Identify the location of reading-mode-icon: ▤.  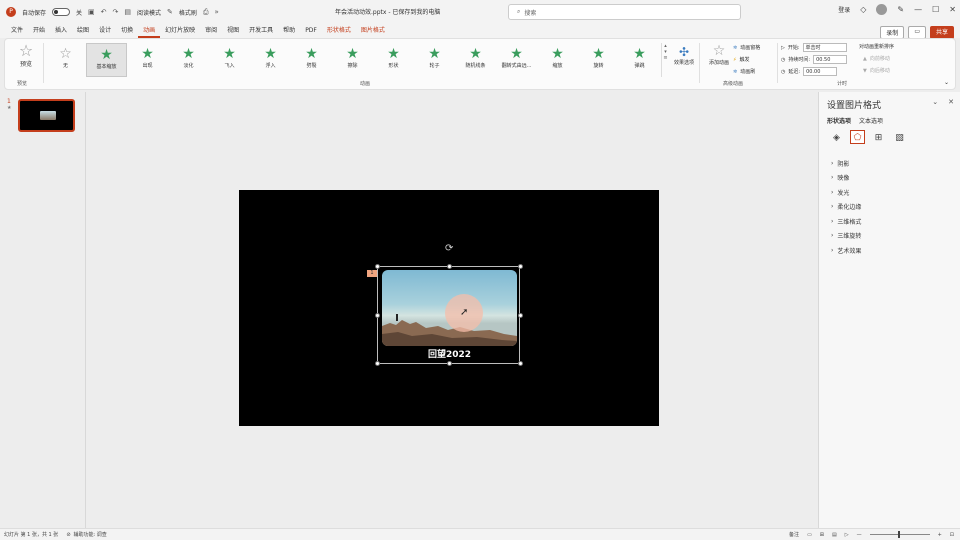
(127, 12).